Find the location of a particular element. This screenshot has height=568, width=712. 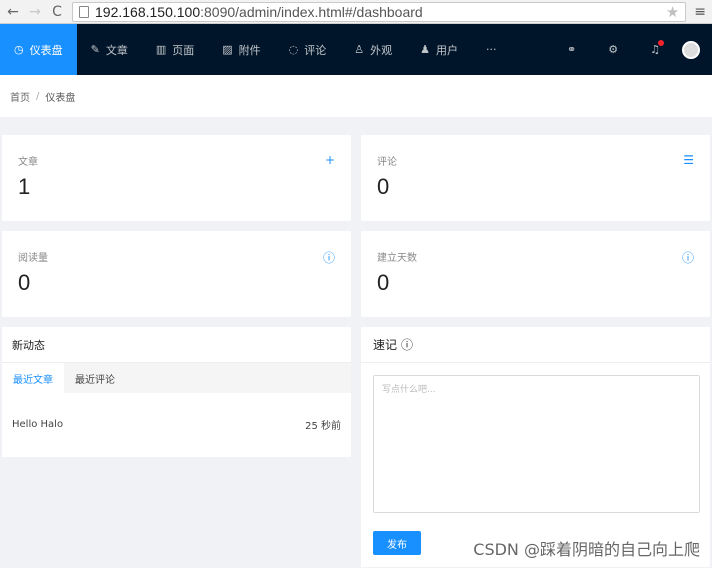

news-tabs: 最近文章 最近评论 is located at coordinates (176, 378).